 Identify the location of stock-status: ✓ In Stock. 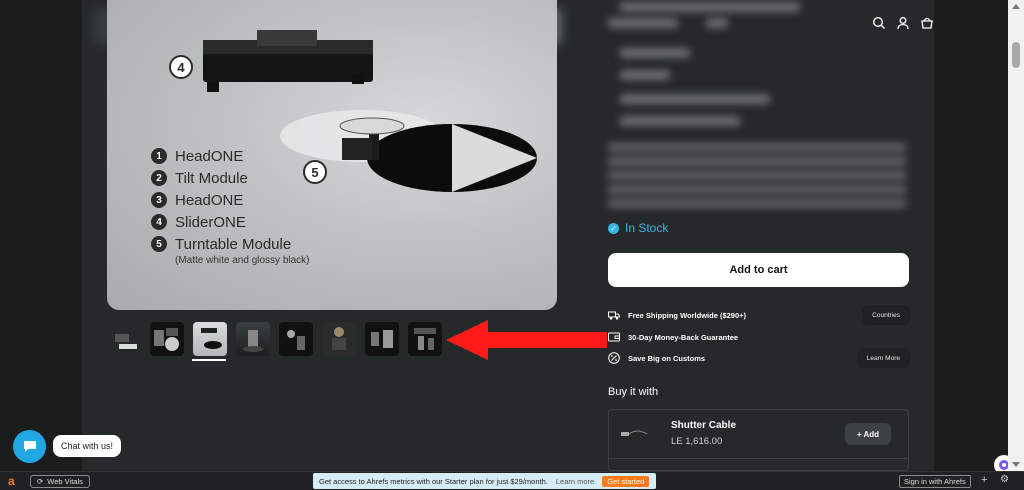
(638, 228).